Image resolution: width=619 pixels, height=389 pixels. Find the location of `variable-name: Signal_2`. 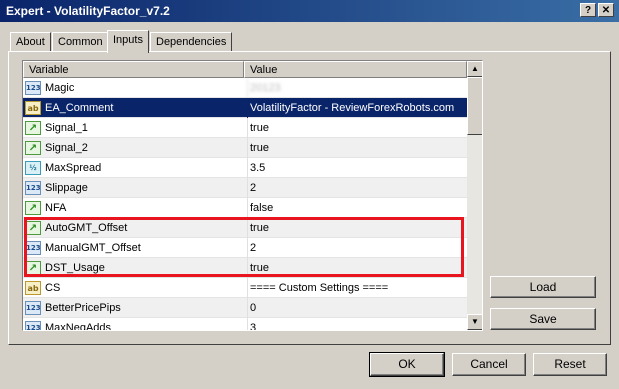

variable-name: Signal_2 is located at coordinates (66, 148).